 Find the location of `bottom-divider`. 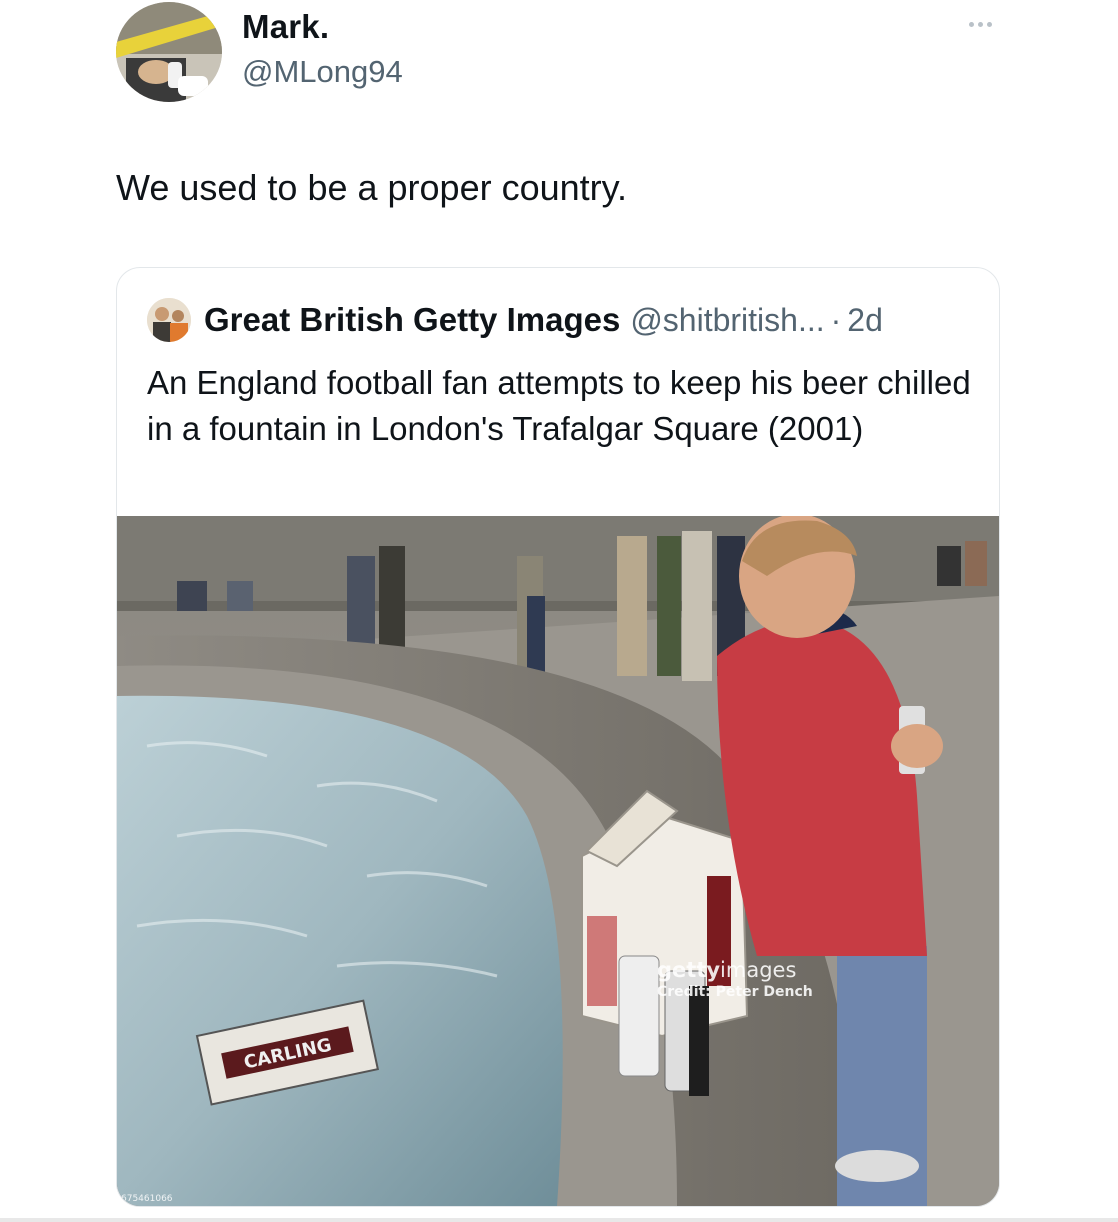

bottom-divider is located at coordinates (559, 1220).